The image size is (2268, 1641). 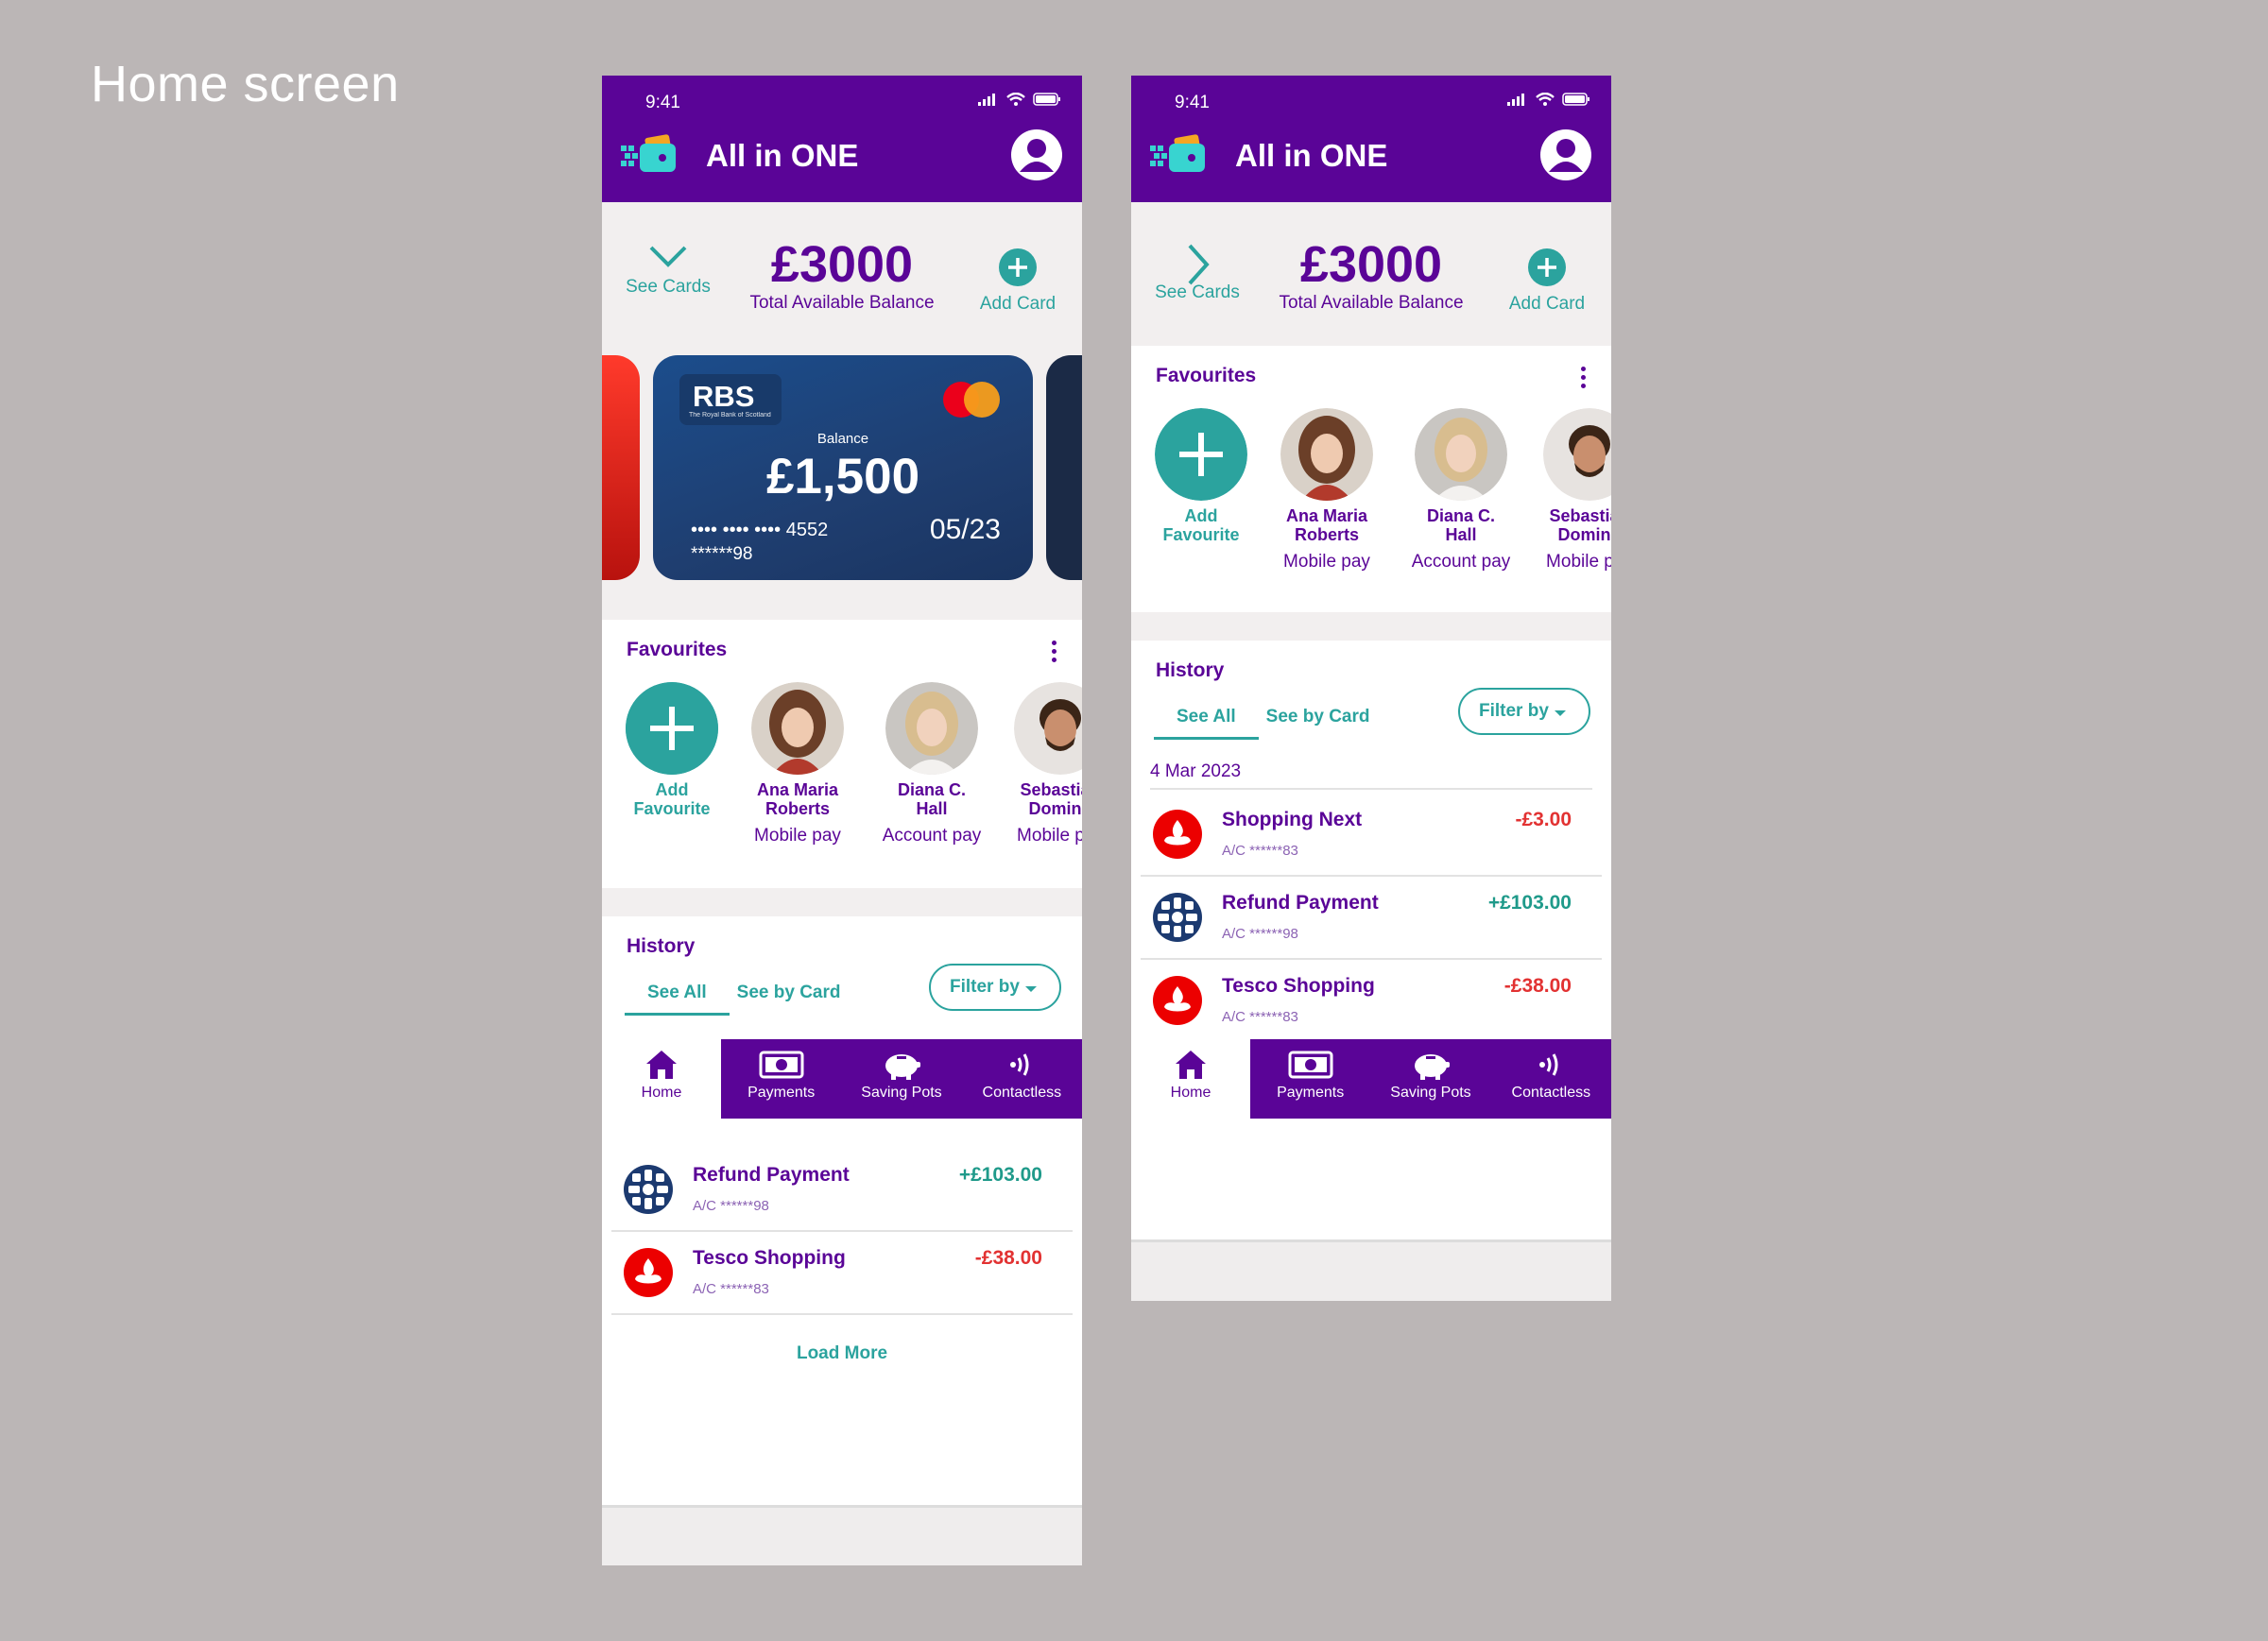 What do you see at coordinates (781, 1093) in the screenshot?
I see `nav-payments-label: Payments` at bounding box center [781, 1093].